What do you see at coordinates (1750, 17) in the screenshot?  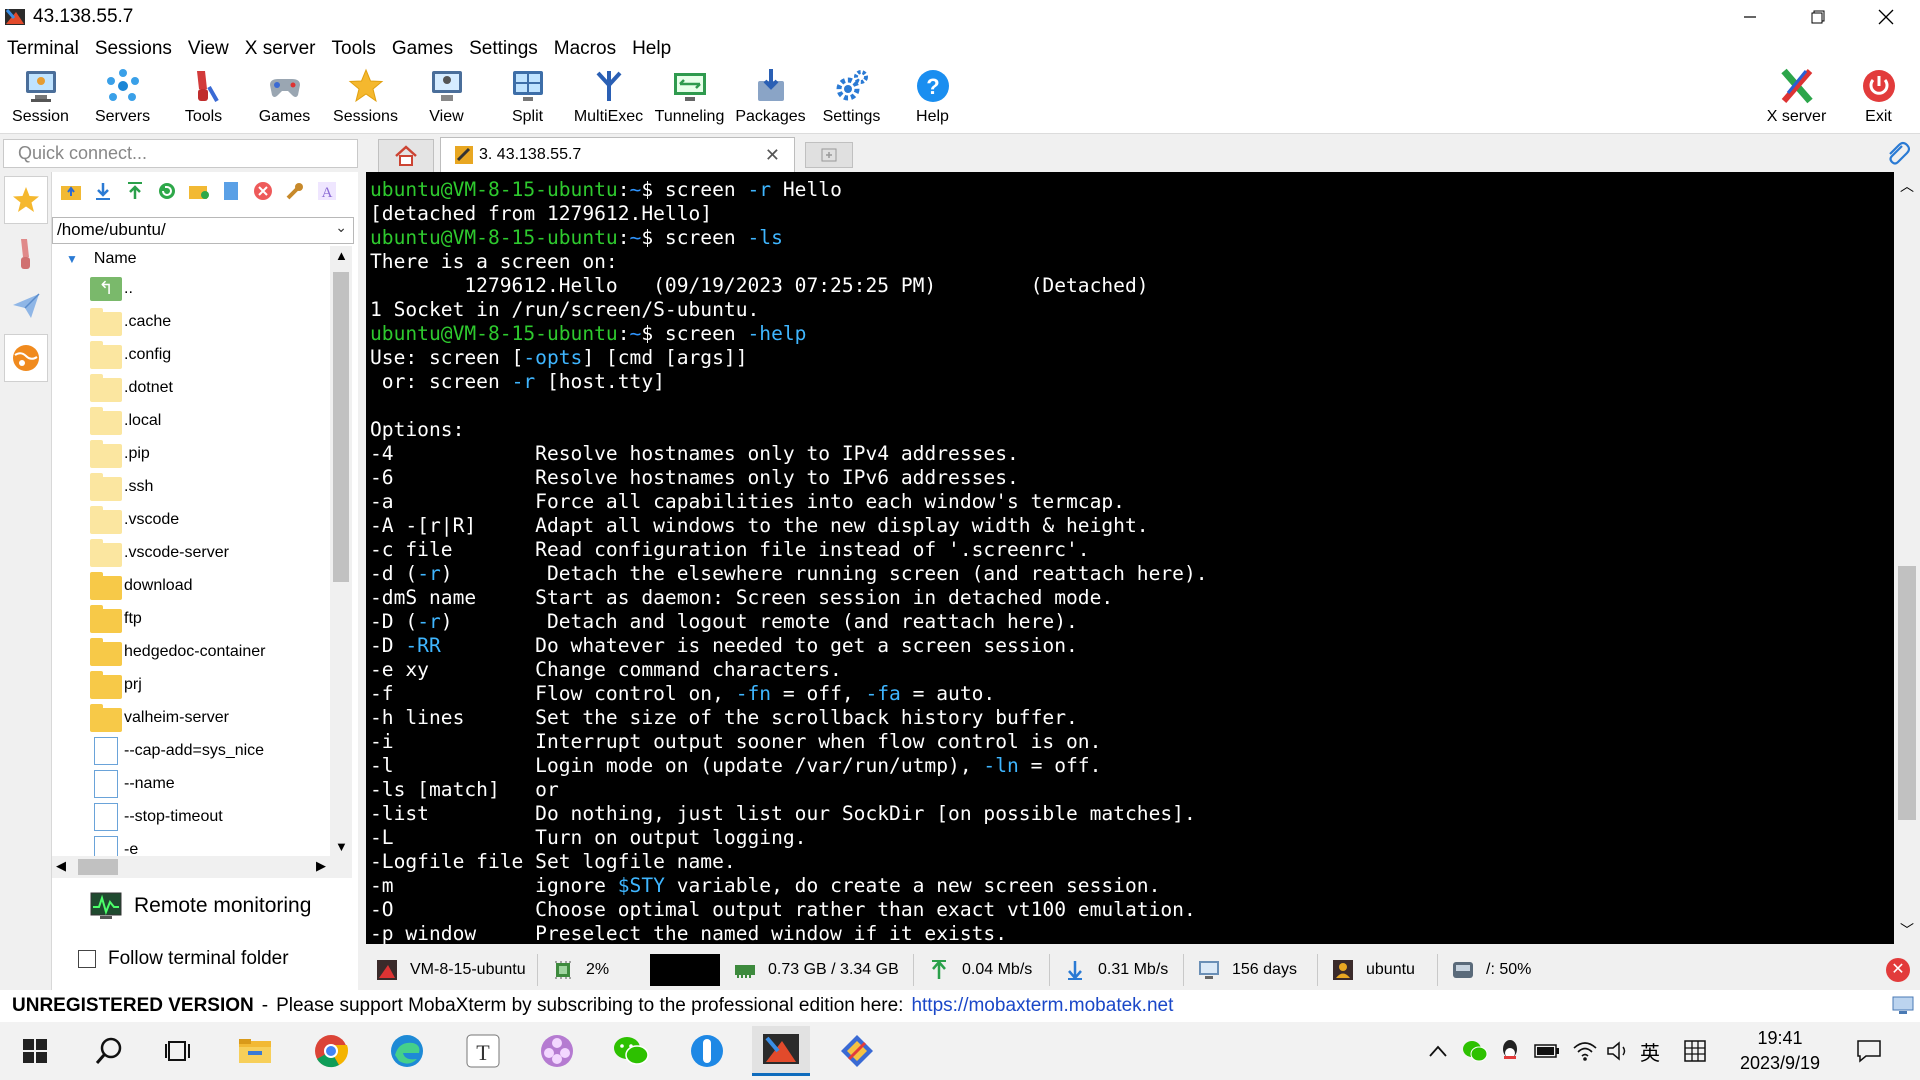 I see `minimize-button` at bounding box center [1750, 17].